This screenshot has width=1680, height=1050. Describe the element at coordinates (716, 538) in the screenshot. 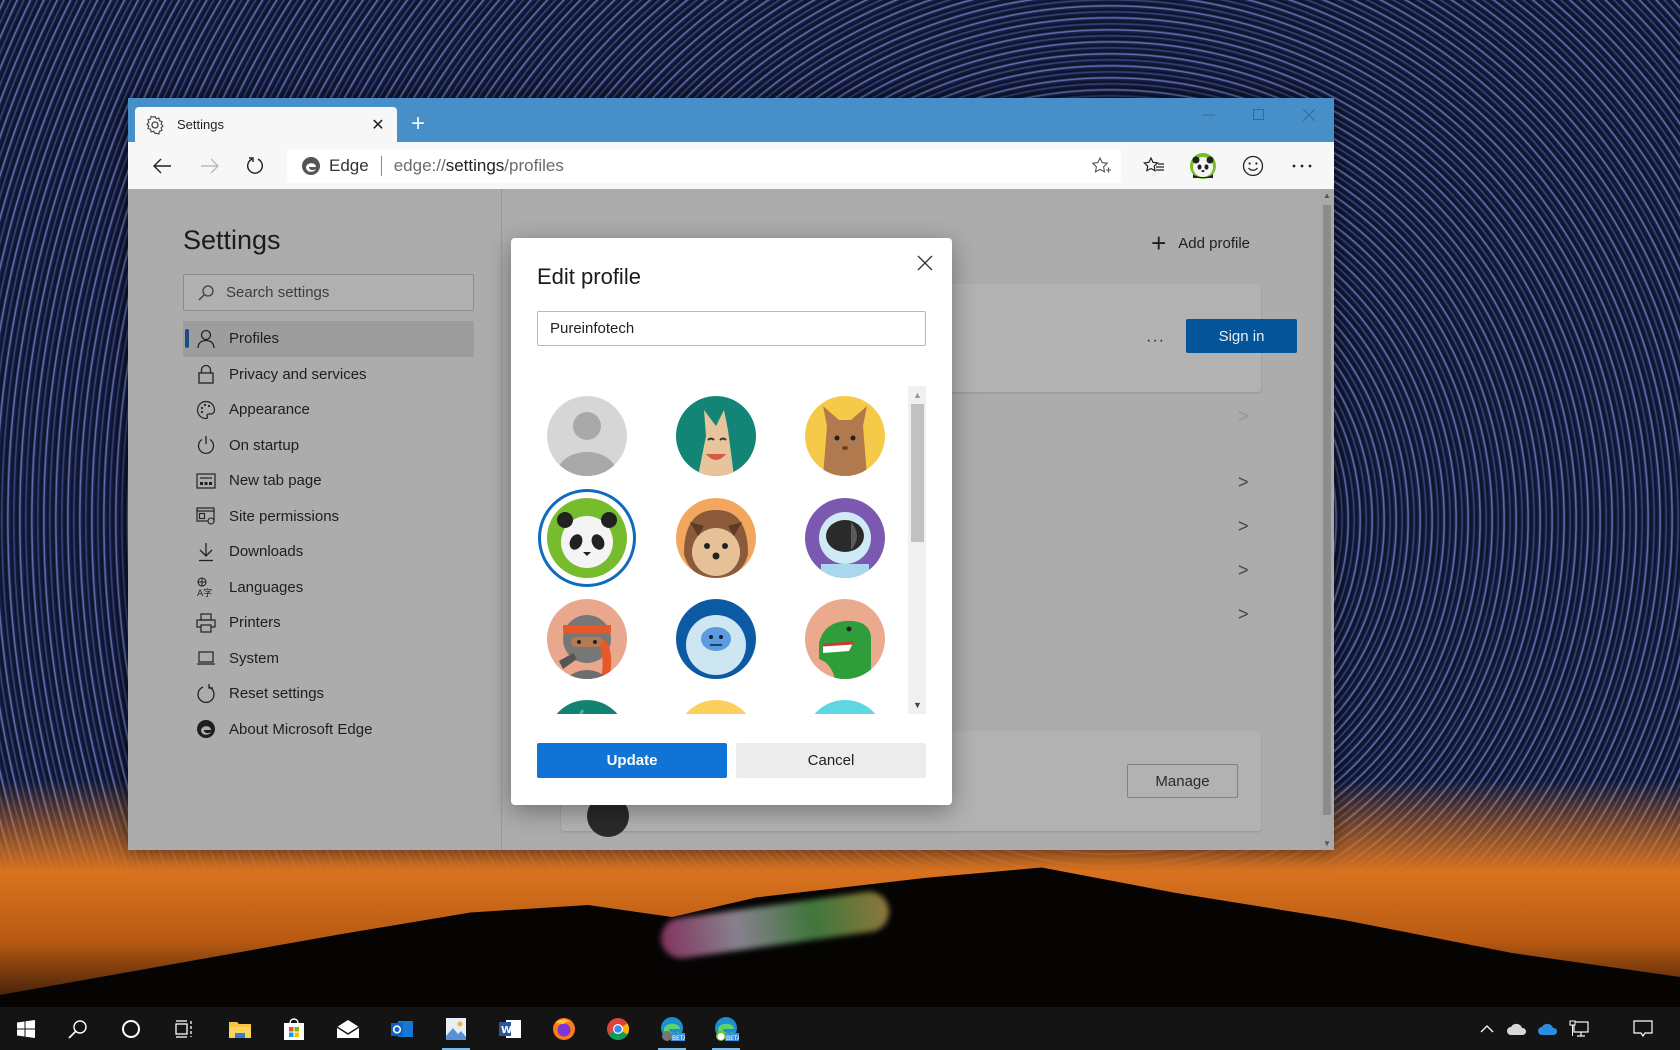

I see `avatar-option-hedgehog` at that location.